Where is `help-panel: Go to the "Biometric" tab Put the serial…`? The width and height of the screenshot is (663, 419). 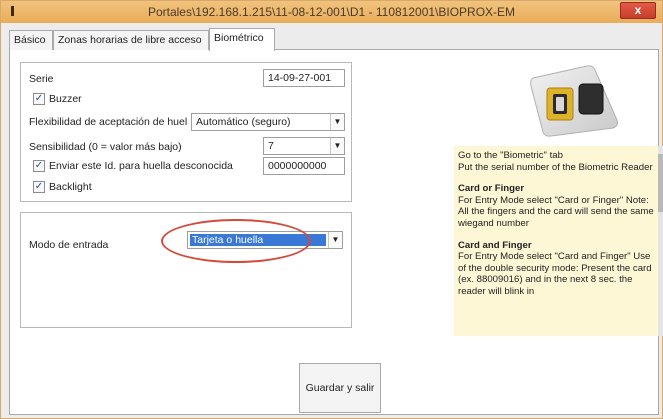 help-panel: Go to the "Biometric" tab Put the serial… is located at coordinates (556, 241).